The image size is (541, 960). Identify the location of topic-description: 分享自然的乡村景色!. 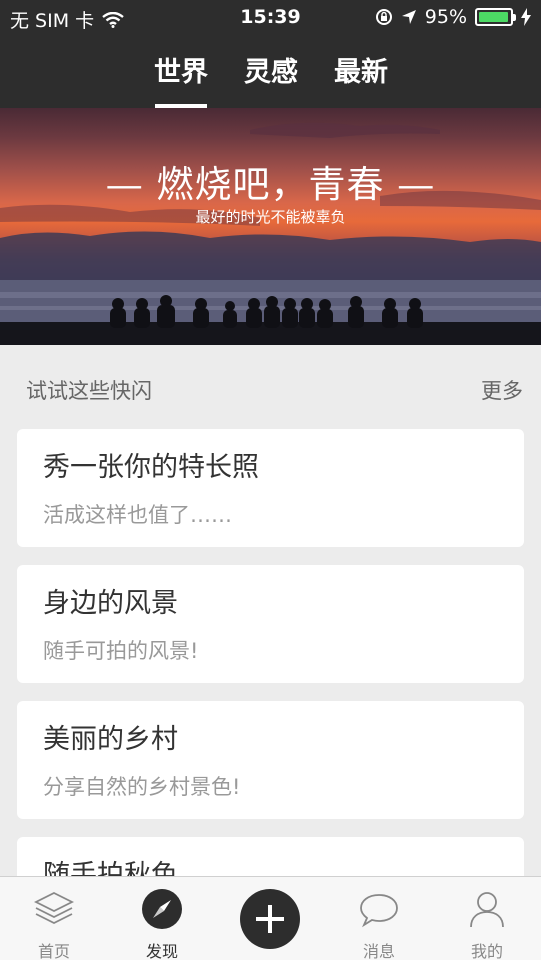
(142, 787).